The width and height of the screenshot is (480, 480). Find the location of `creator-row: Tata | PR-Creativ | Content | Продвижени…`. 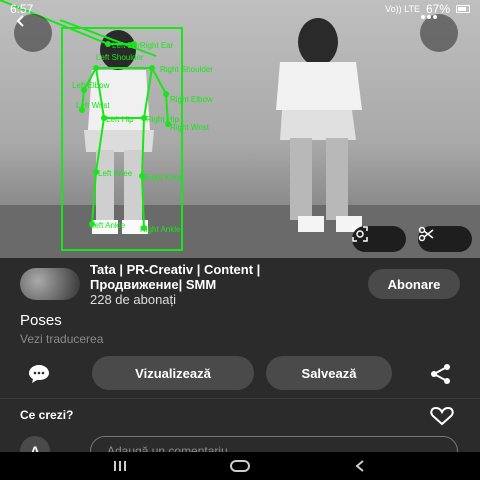

creator-row: Tata | PR-Creativ | Content | Продвижени… is located at coordinates (240, 284).